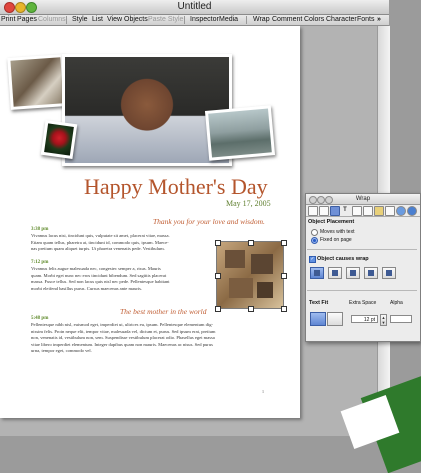 This screenshot has height=473, width=421. Describe the element at coordinates (368, 211) in the screenshot. I see `metrics-icon` at that location.